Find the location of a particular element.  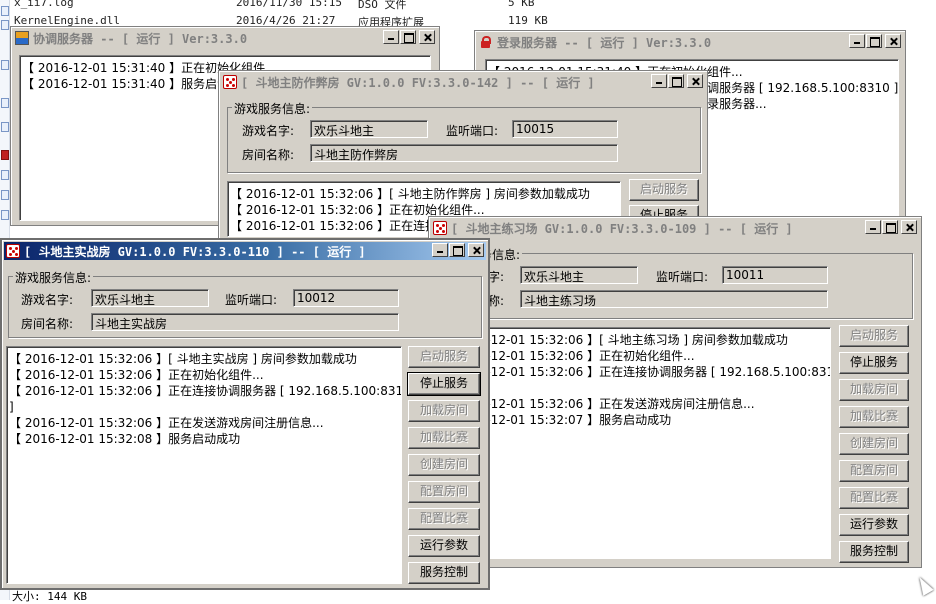

room-name-field: 斗地主防作弊房 is located at coordinates (464, 153).